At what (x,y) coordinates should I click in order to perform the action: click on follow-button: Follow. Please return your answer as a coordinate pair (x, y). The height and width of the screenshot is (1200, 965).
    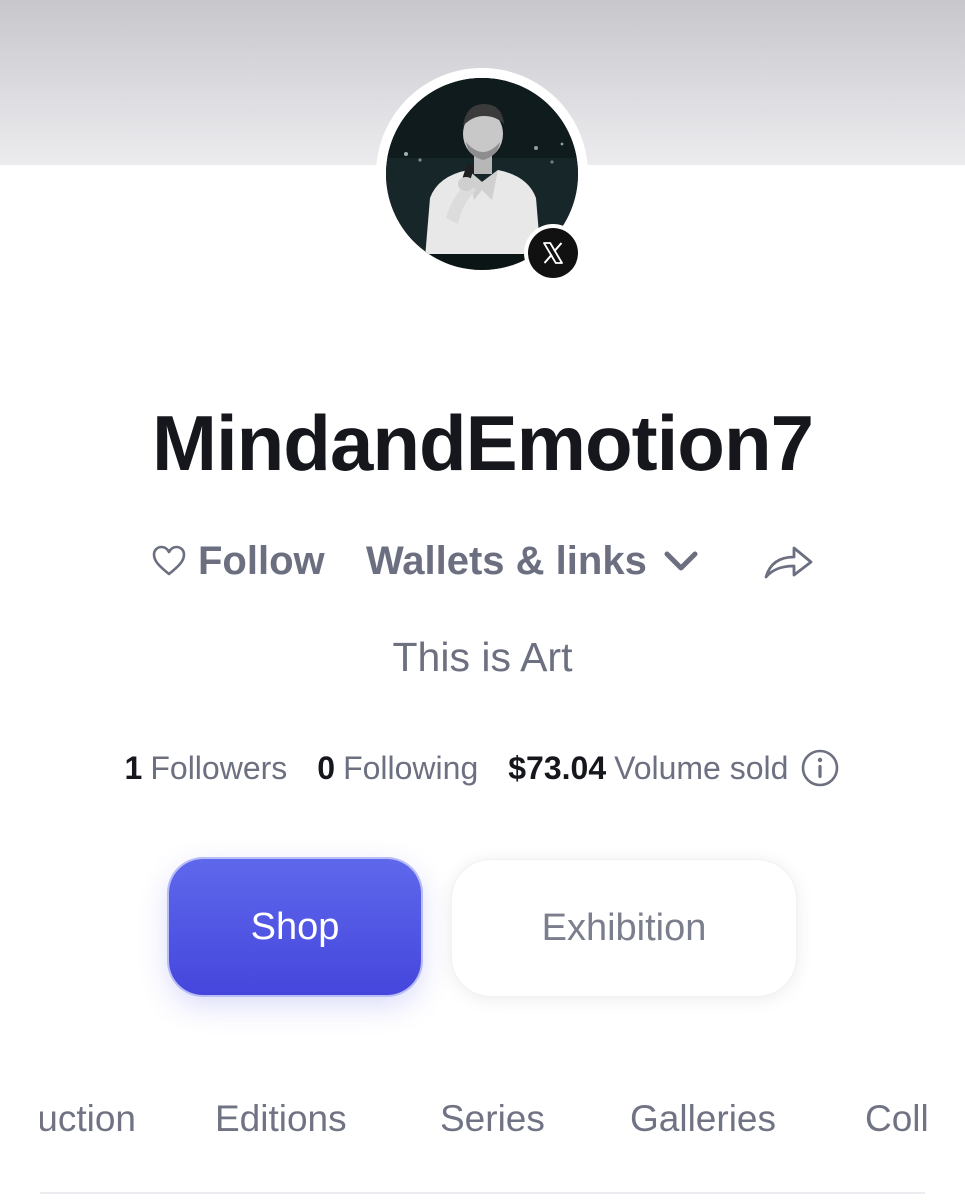
    Looking at the image, I should click on (237, 561).